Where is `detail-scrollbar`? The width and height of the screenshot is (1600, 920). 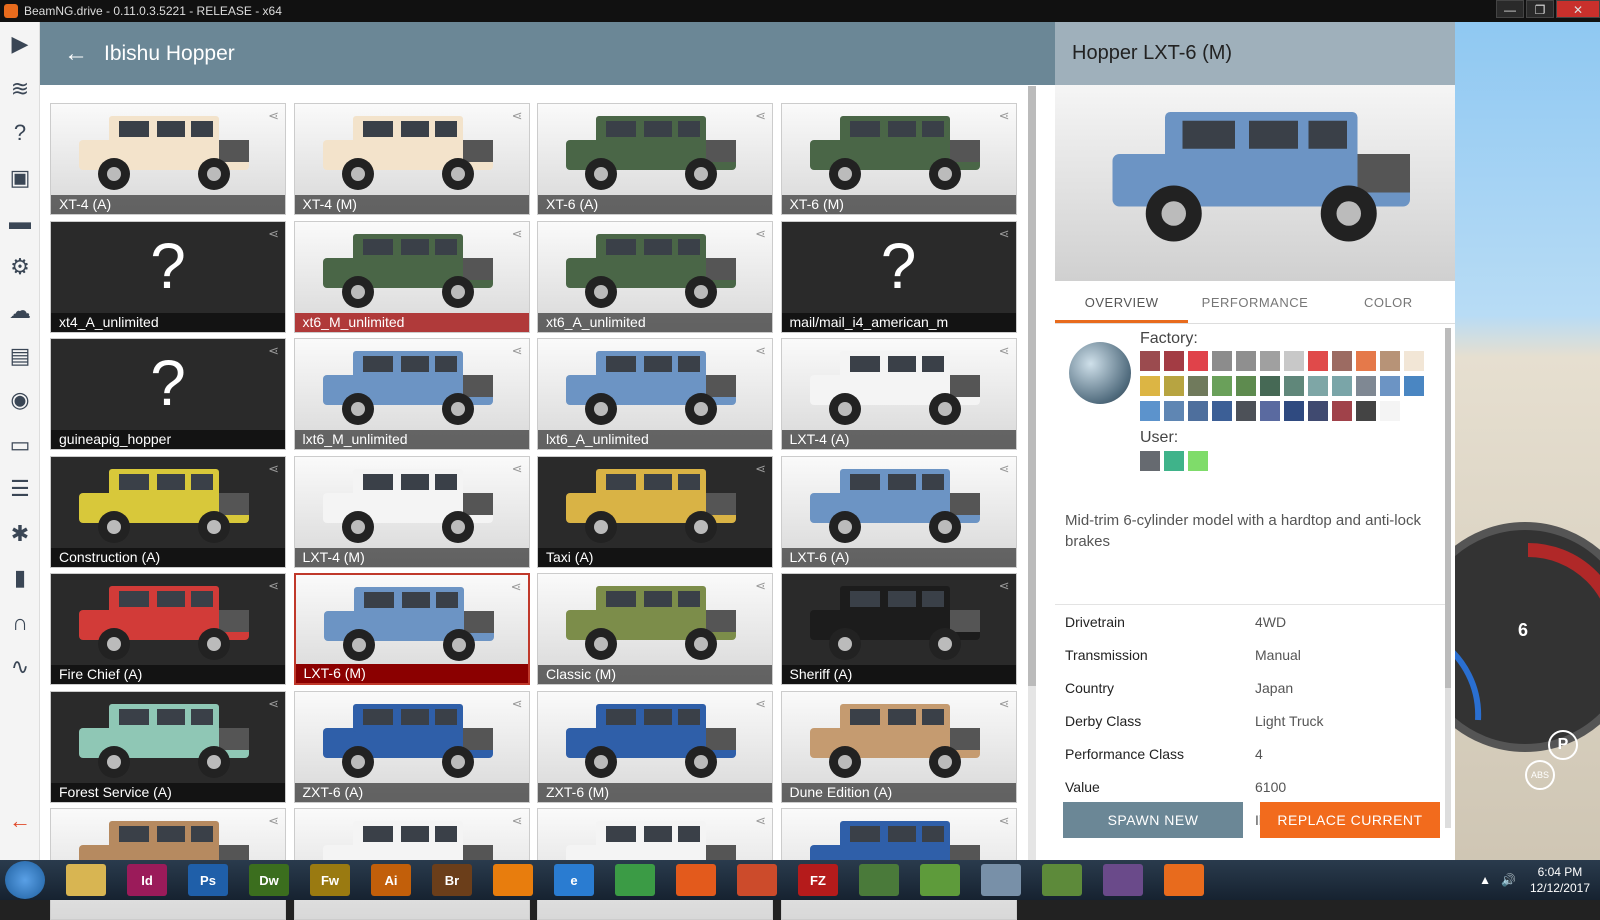 detail-scrollbar is located at coordinates (1448, 578).